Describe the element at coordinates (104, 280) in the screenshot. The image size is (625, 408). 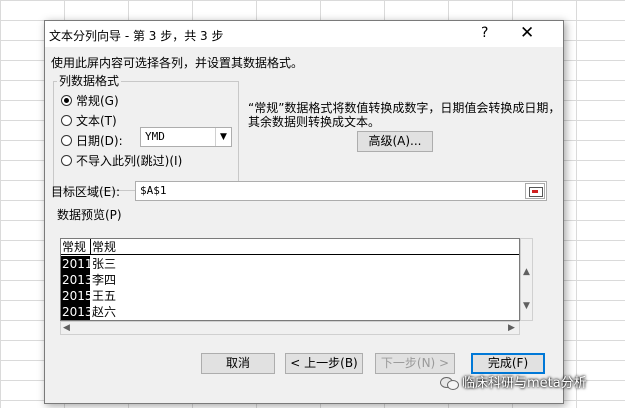
I see `preview-cell: 李四` at that location.